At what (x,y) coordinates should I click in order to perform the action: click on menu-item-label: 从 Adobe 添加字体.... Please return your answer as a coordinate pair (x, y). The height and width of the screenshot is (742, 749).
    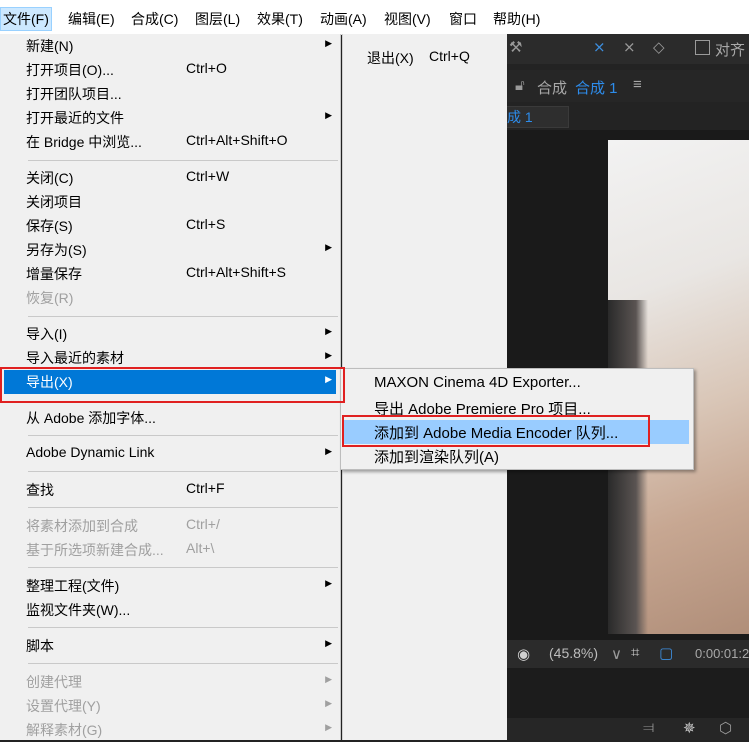
    Looking at the image, I should click on (91, 418).